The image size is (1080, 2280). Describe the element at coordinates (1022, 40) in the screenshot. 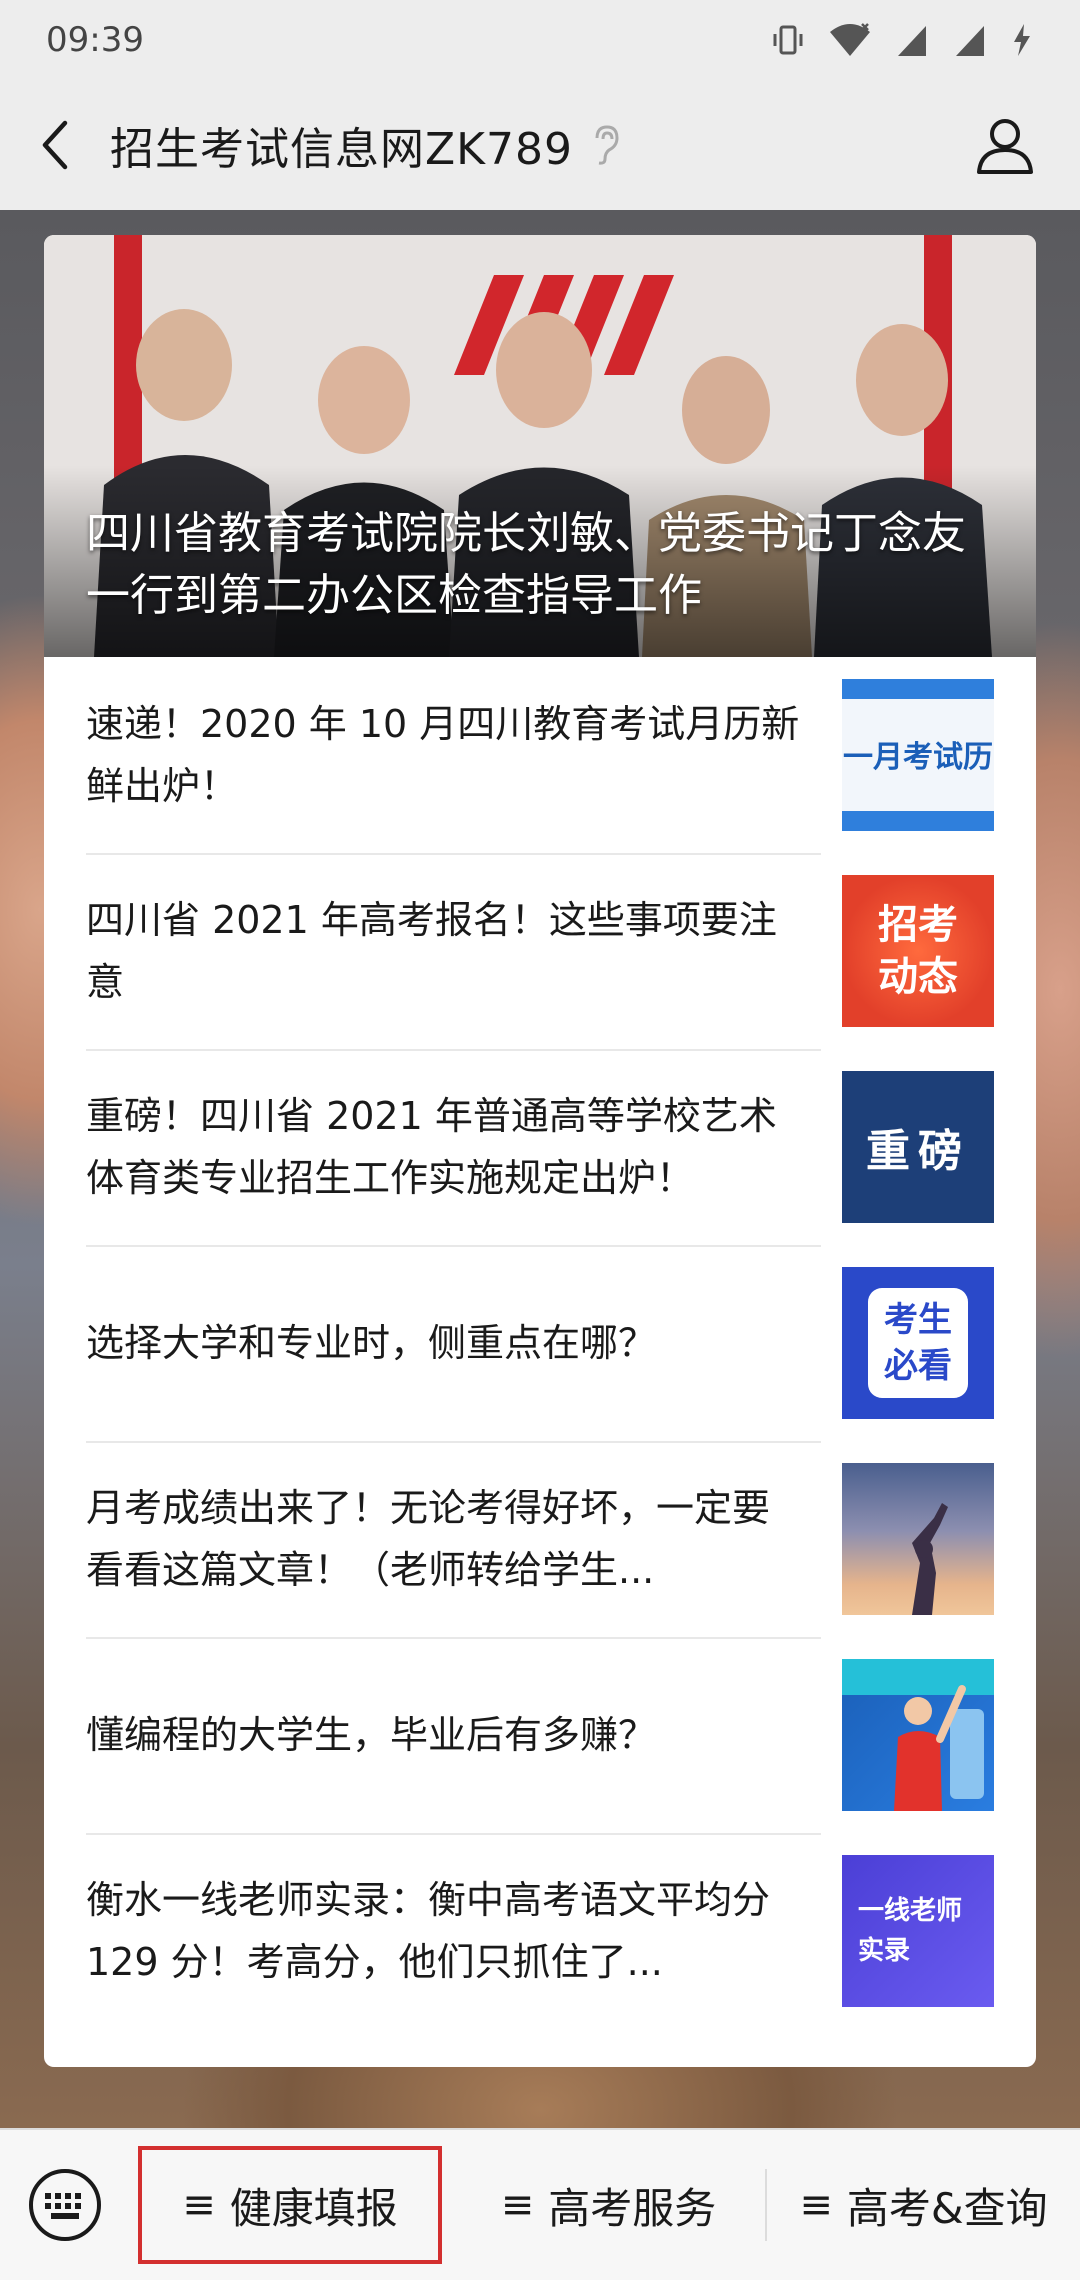

I see `charging-icon` at that location.